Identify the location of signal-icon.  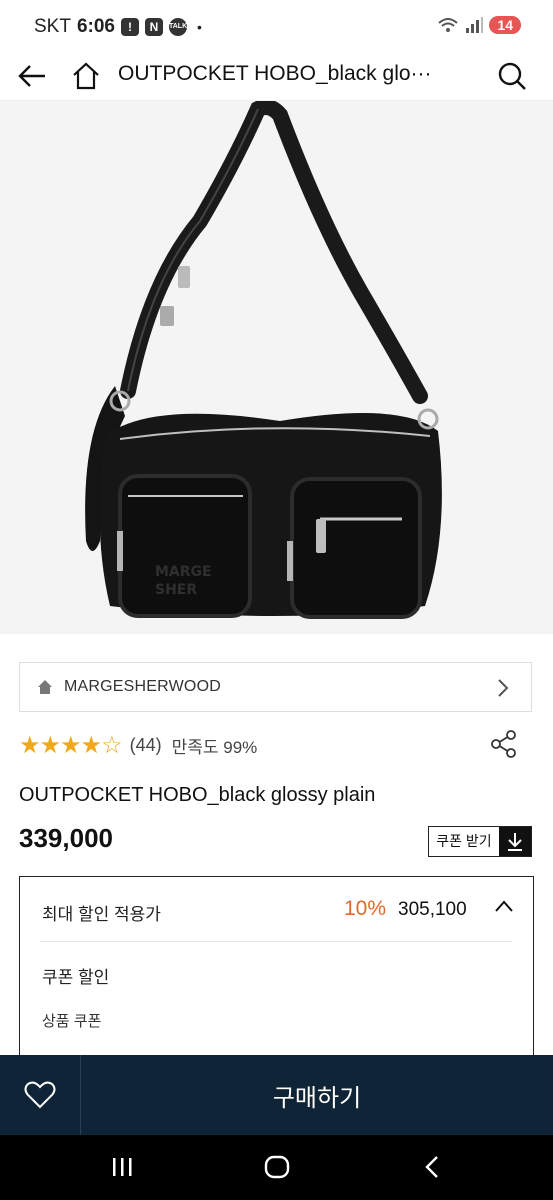
(475, 25).